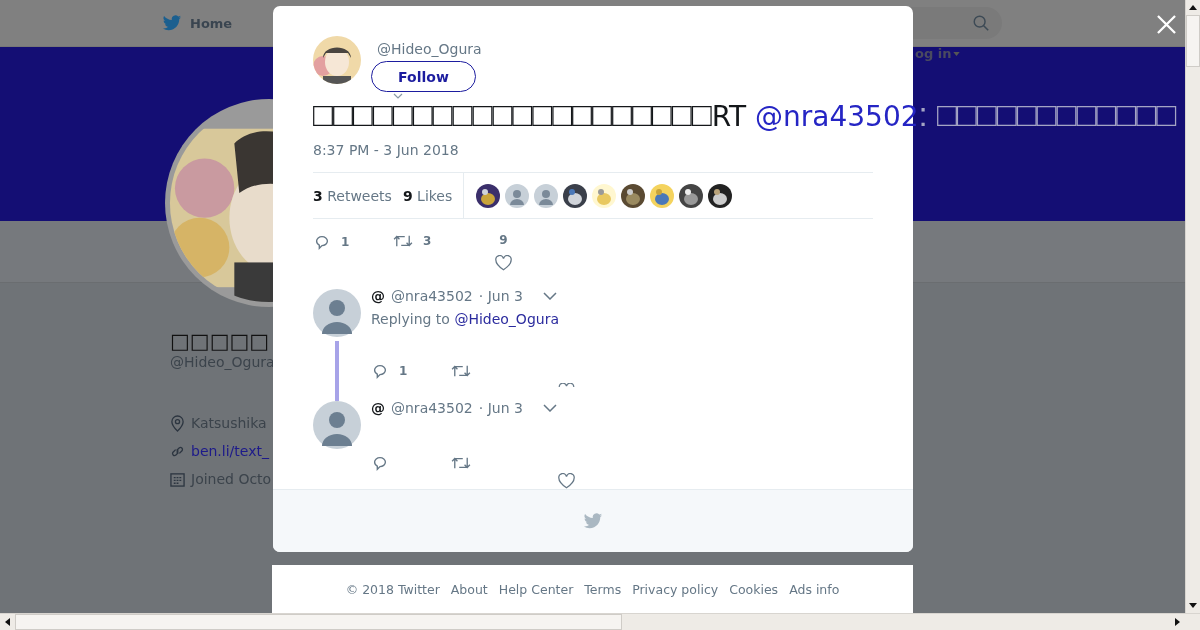  What do you see at coordinates (1177, 622) in the screenshot?
I see `scroll-right-icon` at bounding box center [1177, 622].